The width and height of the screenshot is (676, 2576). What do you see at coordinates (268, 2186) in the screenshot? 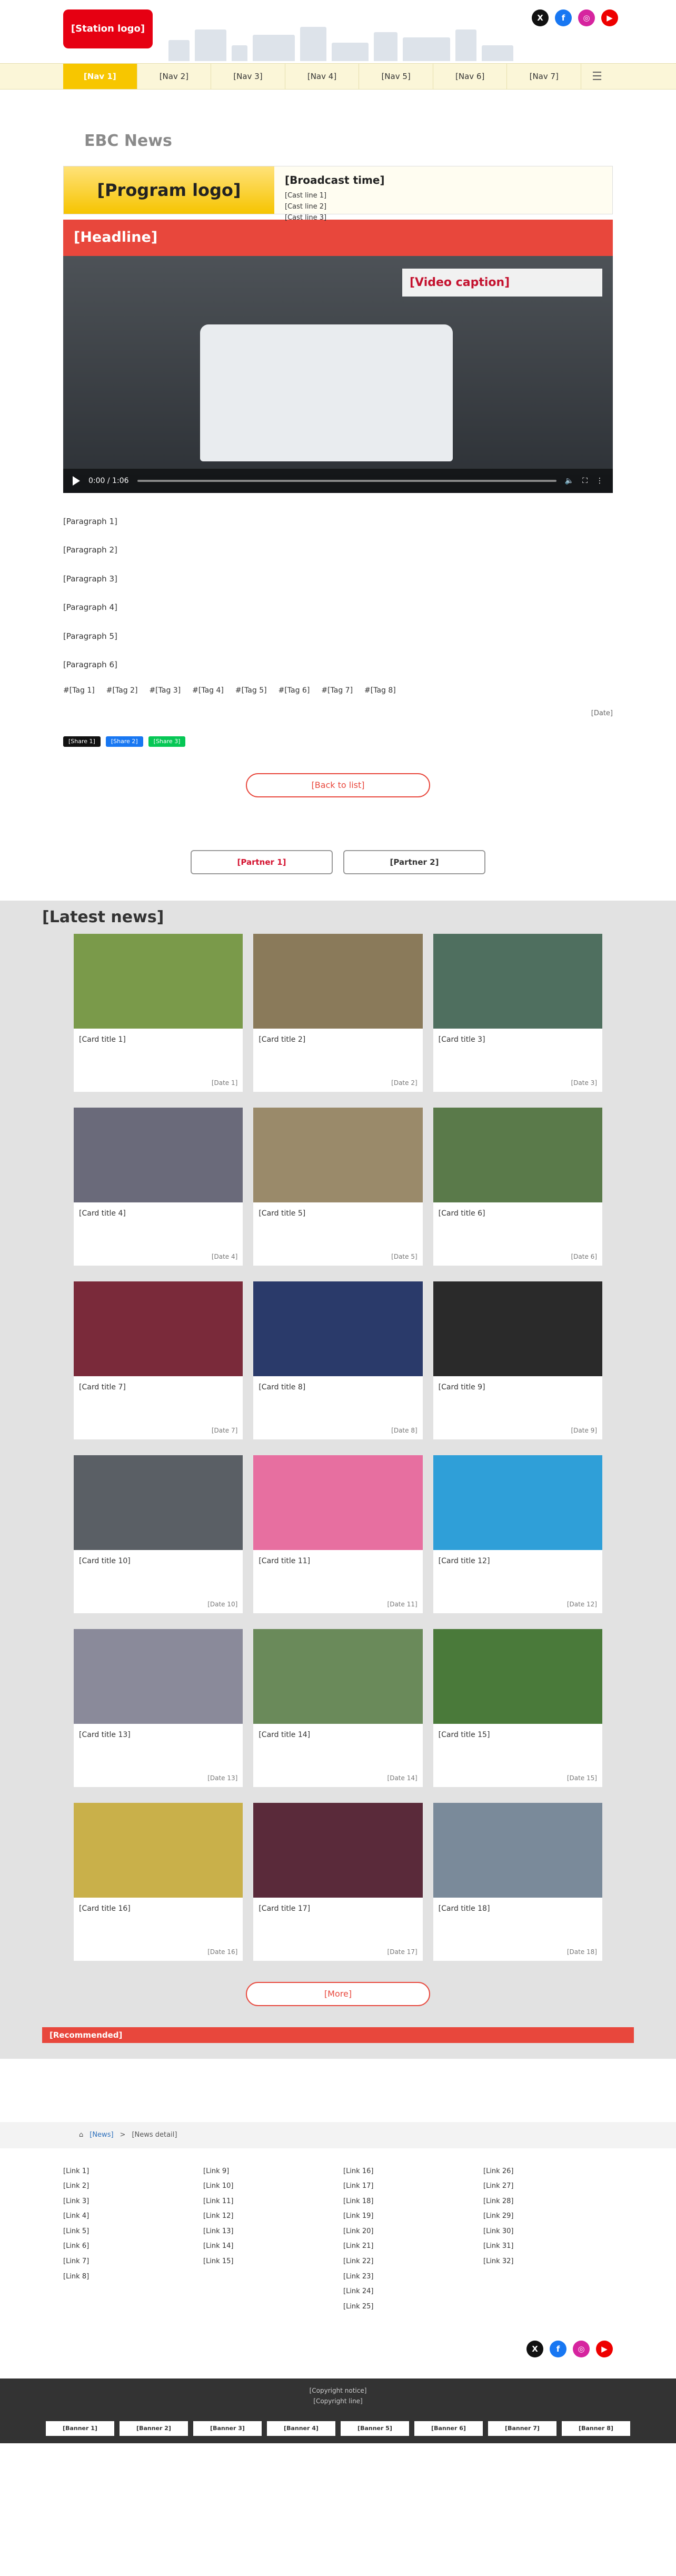
I see `footer-link: [Link 10]` at bounding box center [268, 2186].